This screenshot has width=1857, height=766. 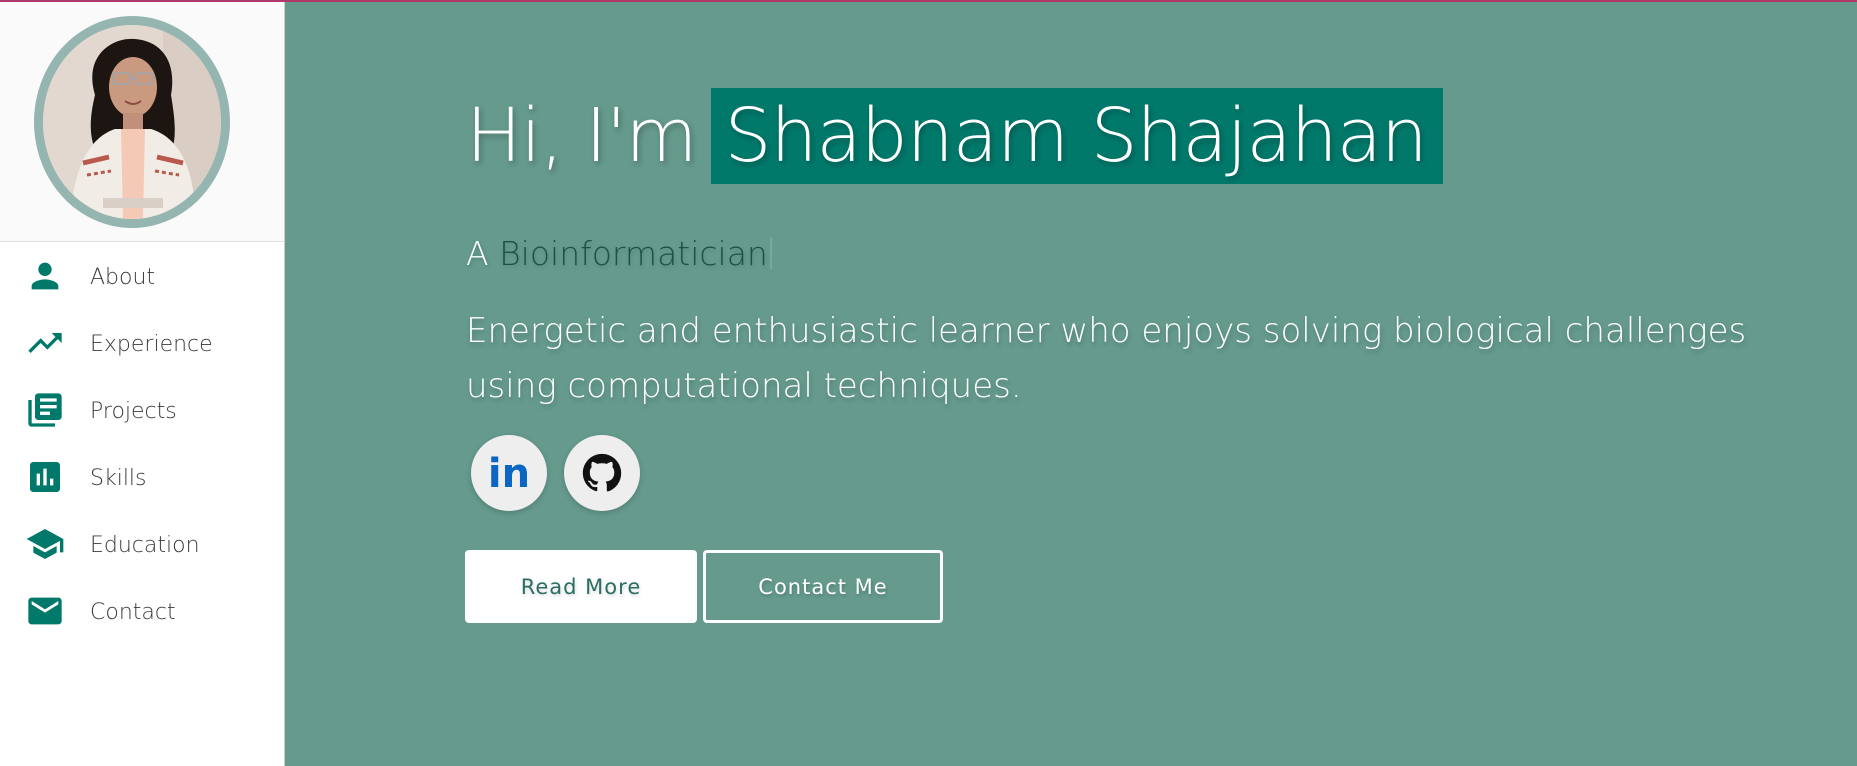 I want to click on person-icon, so click(x=45, y=276).